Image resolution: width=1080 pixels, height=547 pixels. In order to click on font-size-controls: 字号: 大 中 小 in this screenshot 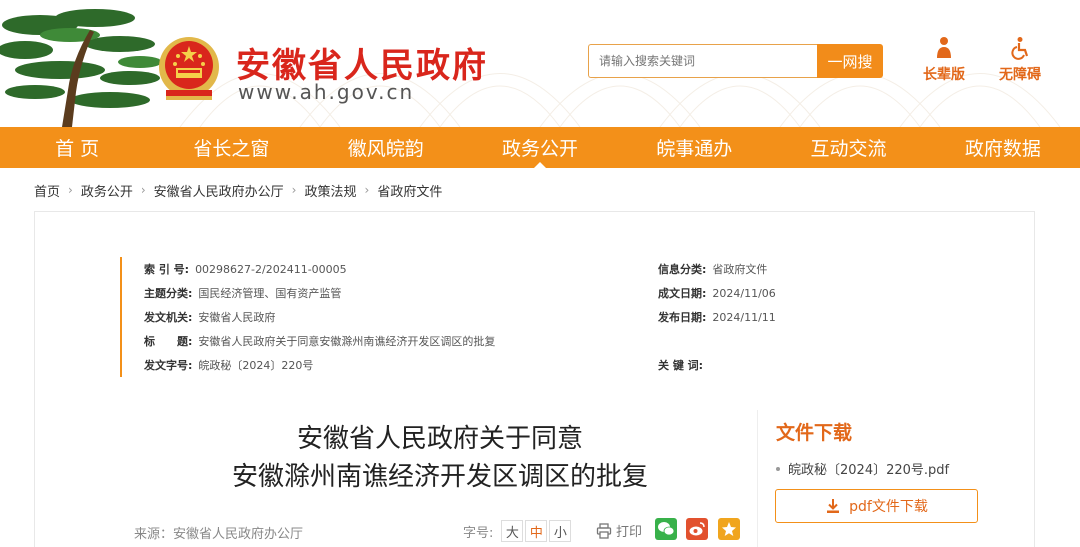, I will do `click(517, 531)`.